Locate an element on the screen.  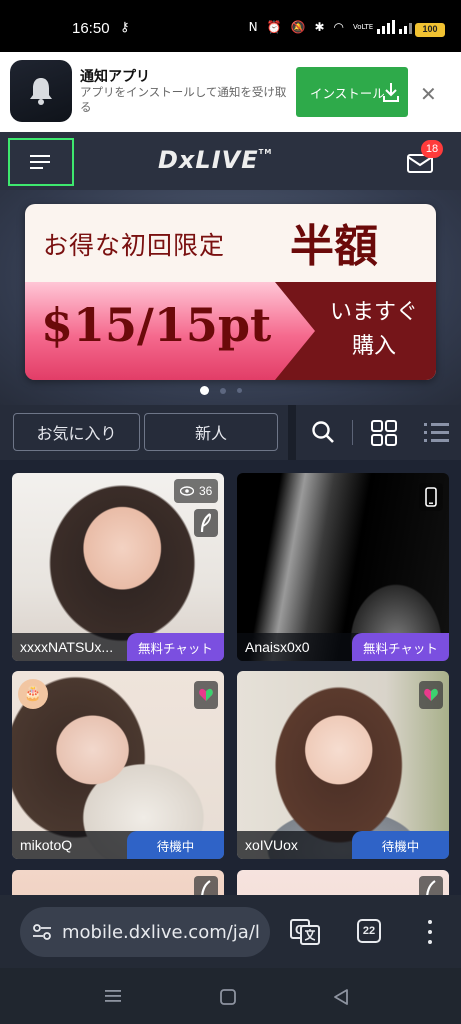
menu-button is located at coordinates (41, 162).